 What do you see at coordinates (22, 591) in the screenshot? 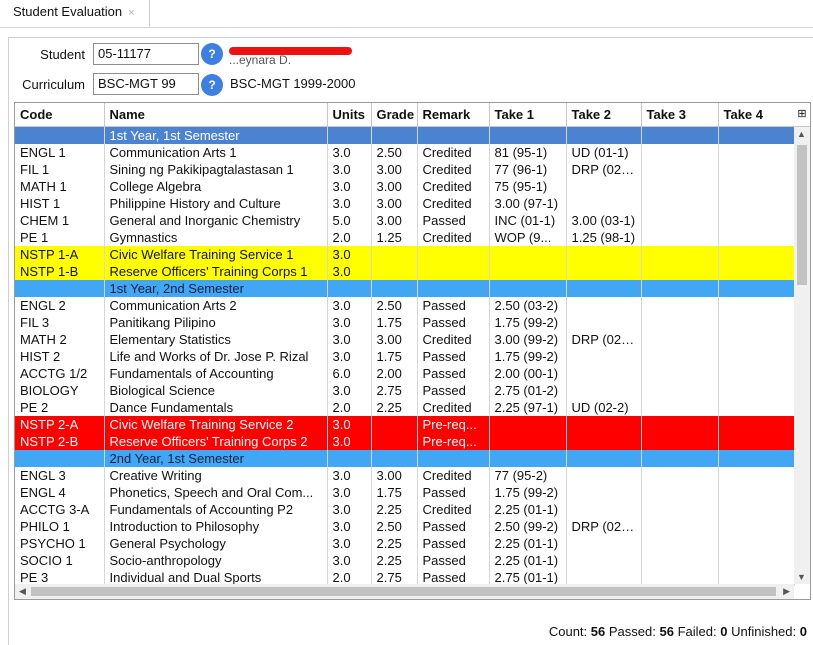
I see `scroll-left-icon: ◀` at bounding box center [22, 591].